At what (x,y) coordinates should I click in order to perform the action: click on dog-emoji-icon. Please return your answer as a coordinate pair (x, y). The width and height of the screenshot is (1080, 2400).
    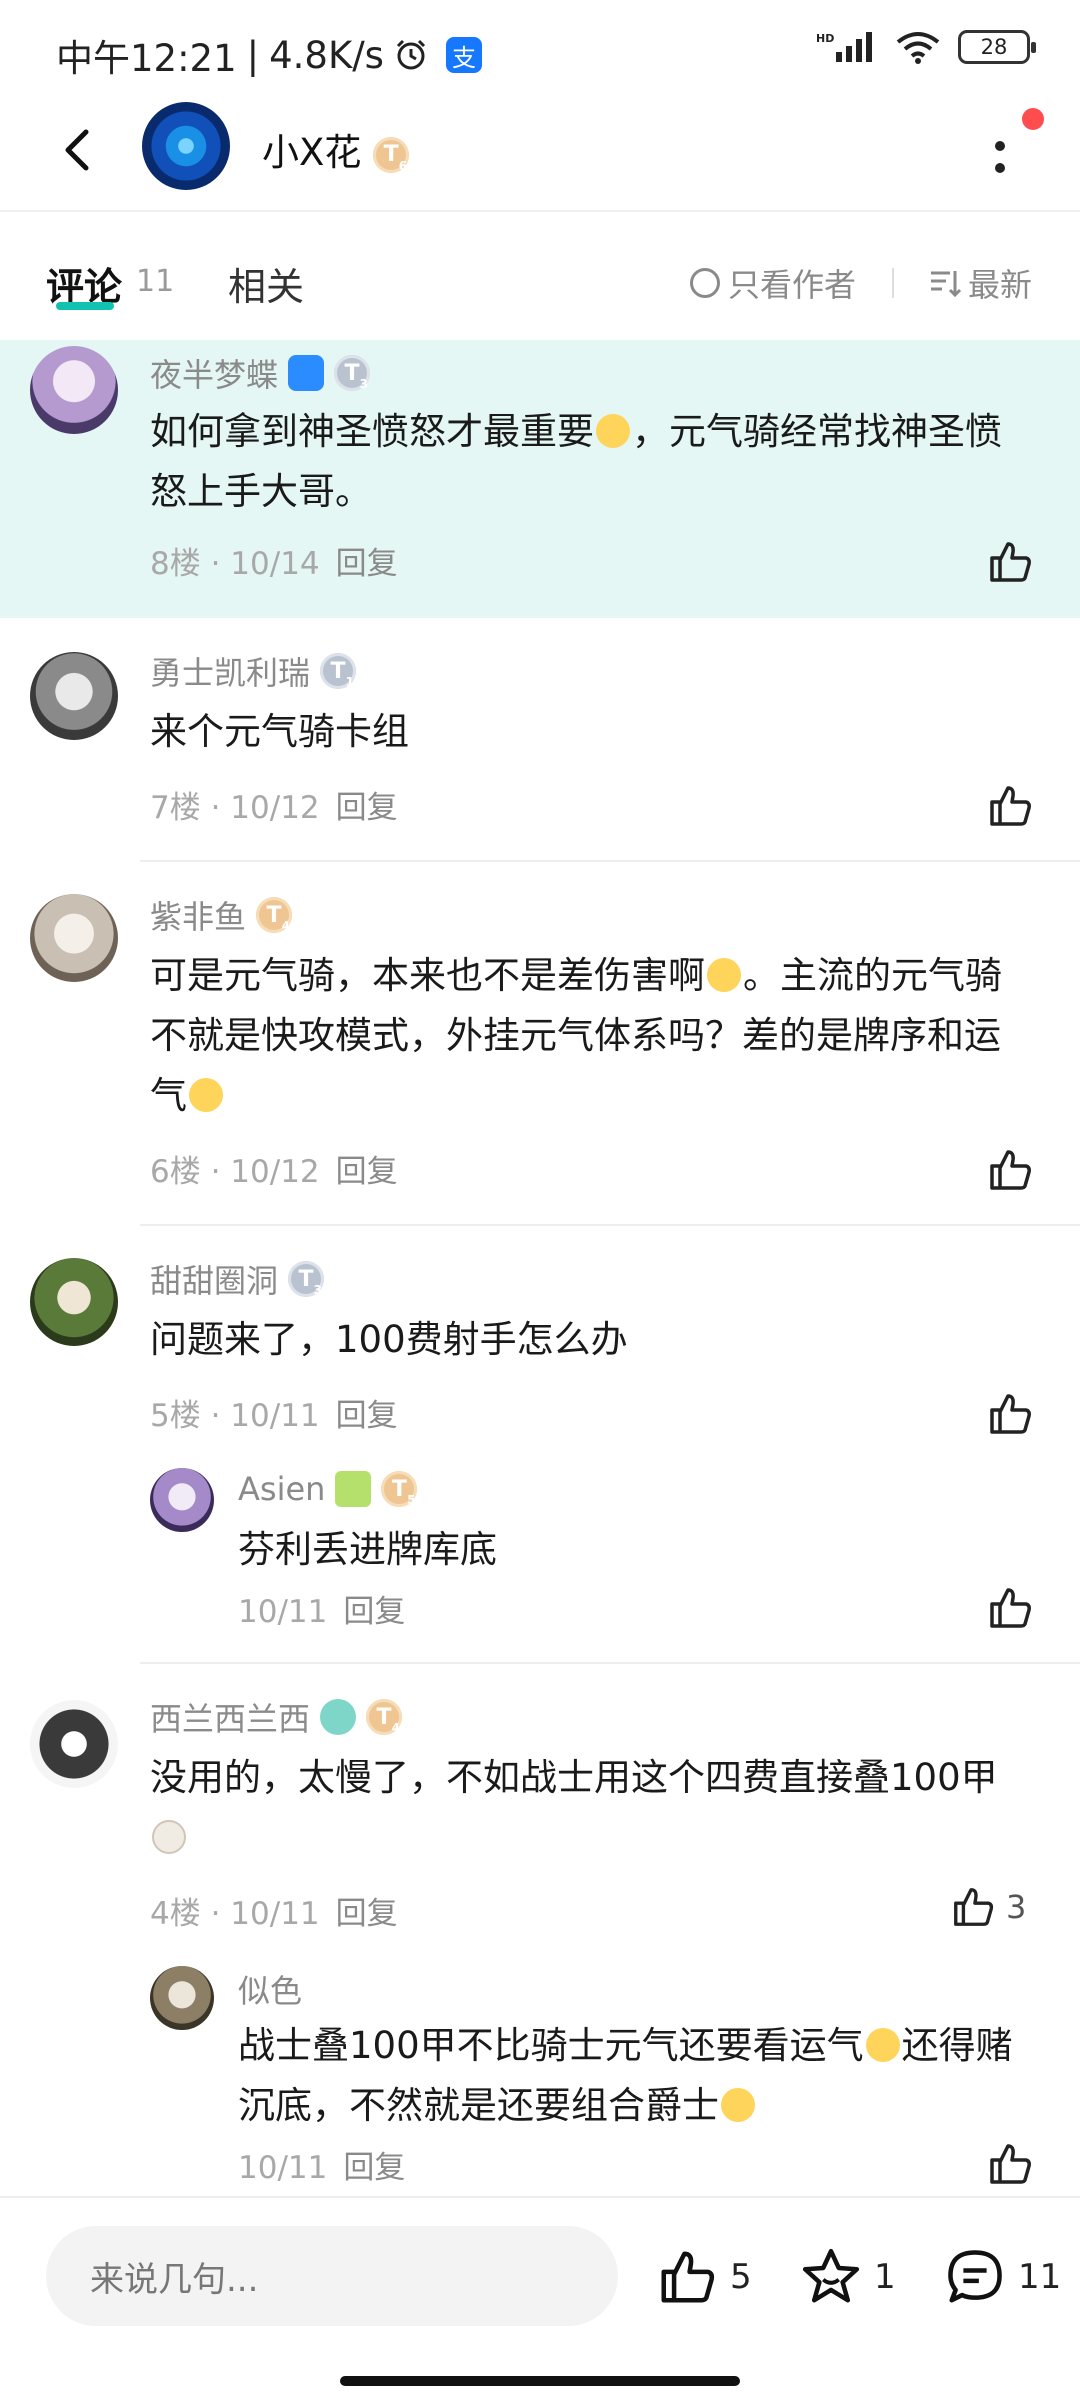
    Looking at the image, I should click on (169, 1837).